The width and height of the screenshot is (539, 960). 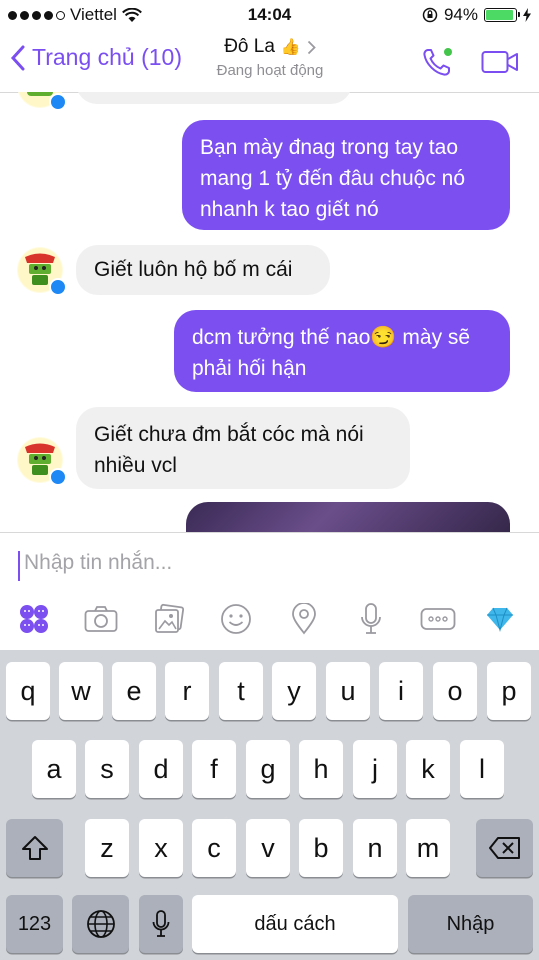 I want to click on camera-icon, so click(x=101, y=619).